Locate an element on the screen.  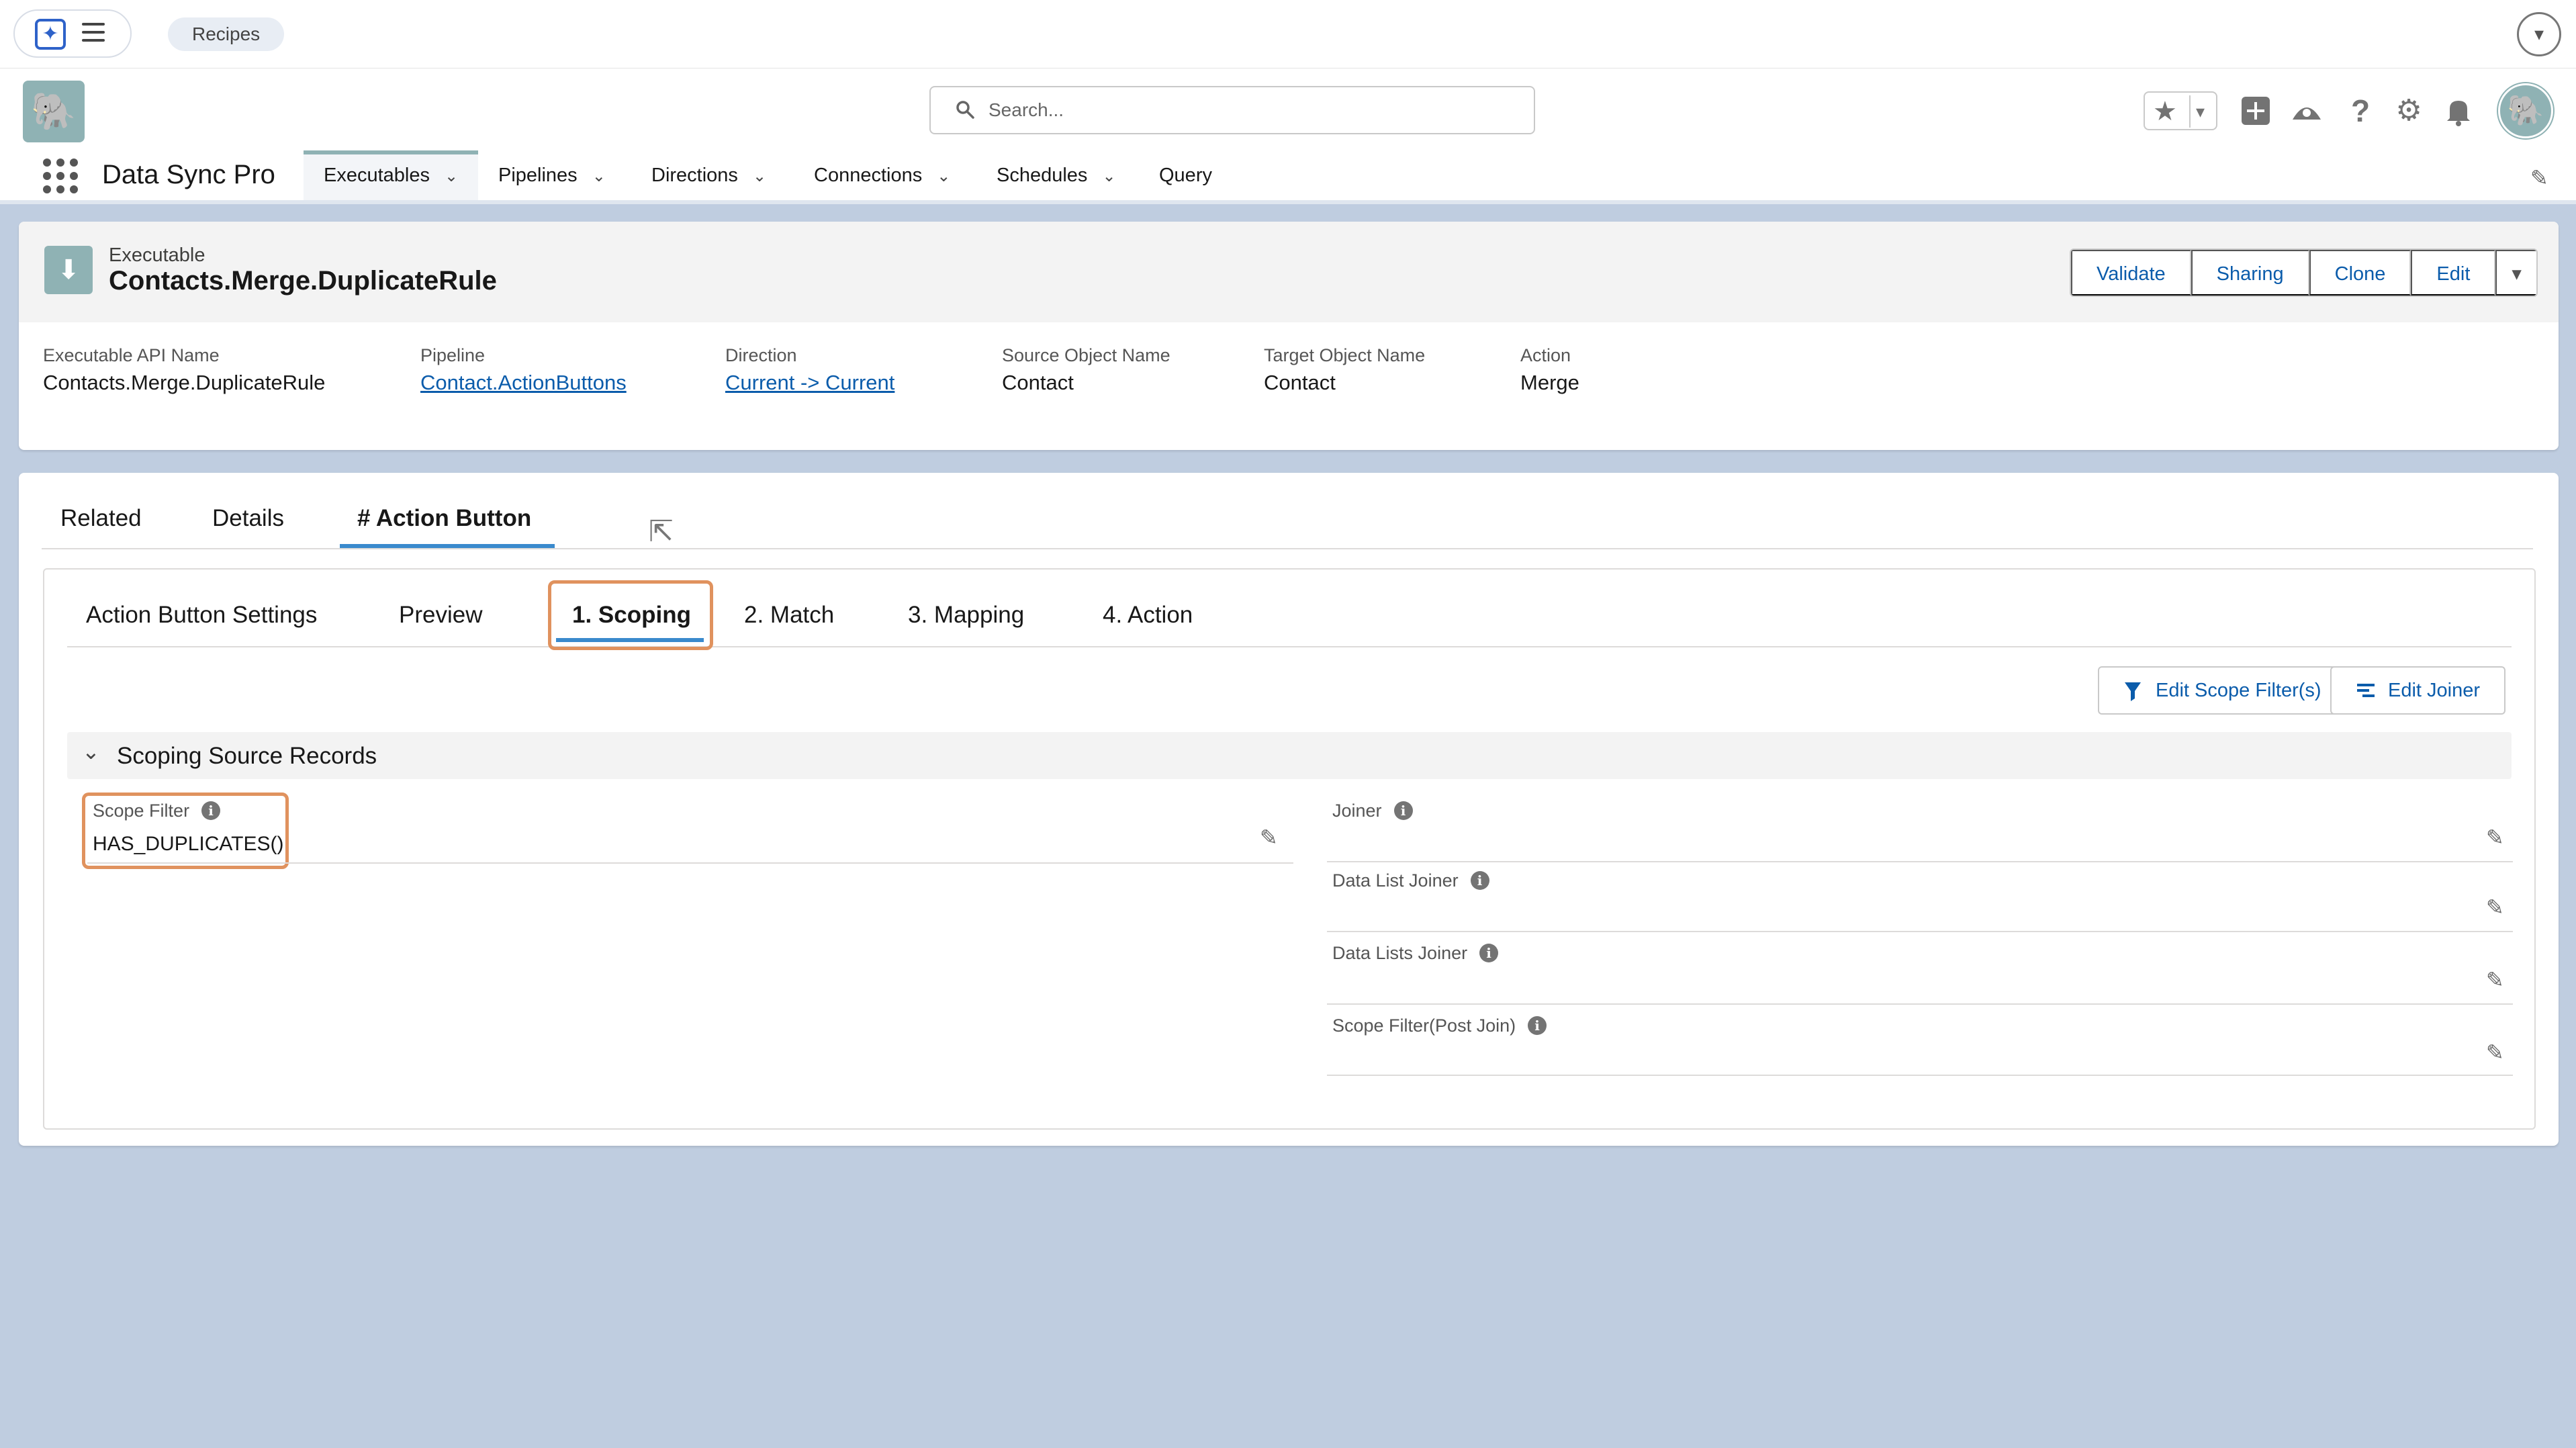
menu-icon is located at coordinates (93, 33).